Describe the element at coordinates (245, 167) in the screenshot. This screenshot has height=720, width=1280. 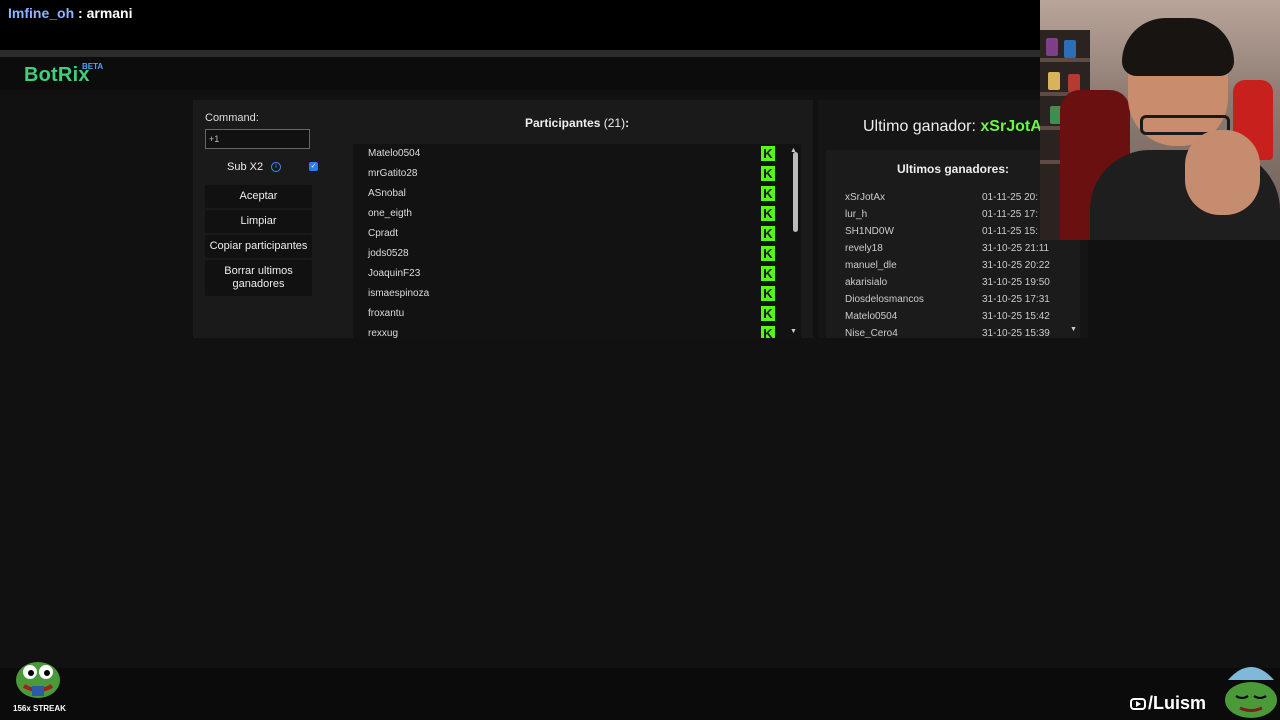
I see `subx2-label: Sub X2` at that location.